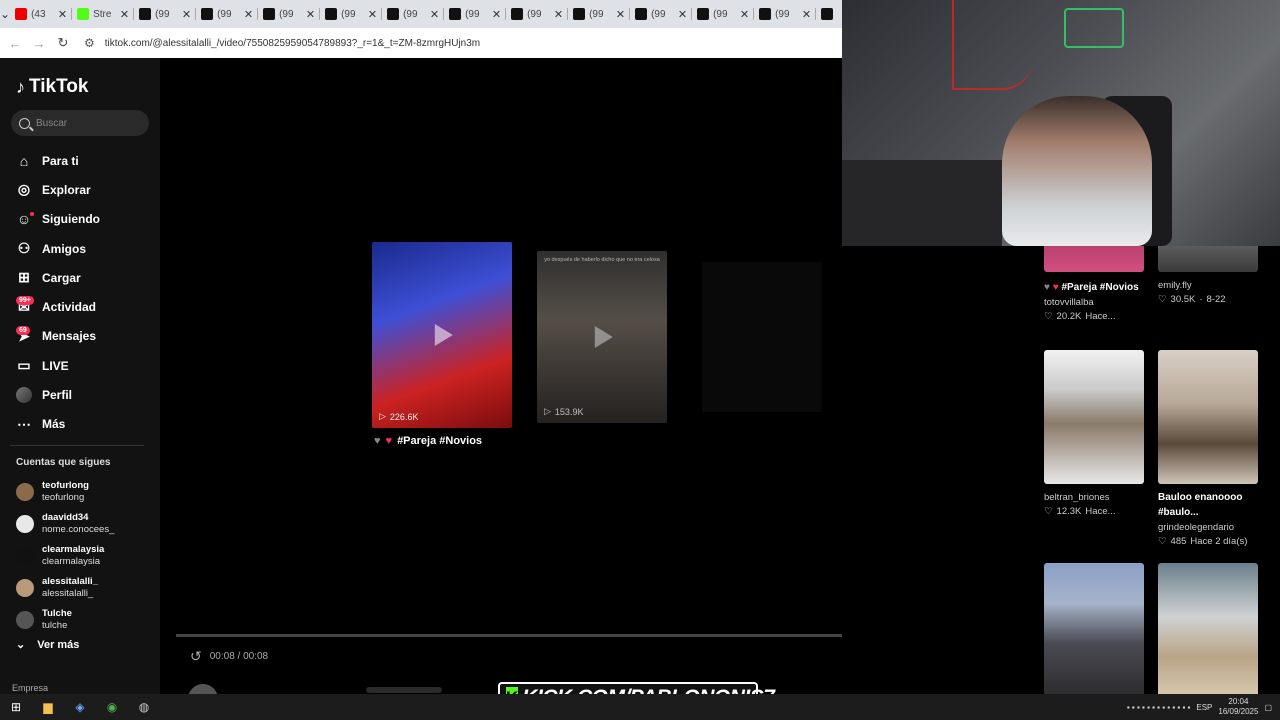 This screenshot has width=1280, height=720. What do you see at coordinates (1094, 302) in the screenshot?
I see `video-user: totovvillalba` at bounding box center [1094, 302].